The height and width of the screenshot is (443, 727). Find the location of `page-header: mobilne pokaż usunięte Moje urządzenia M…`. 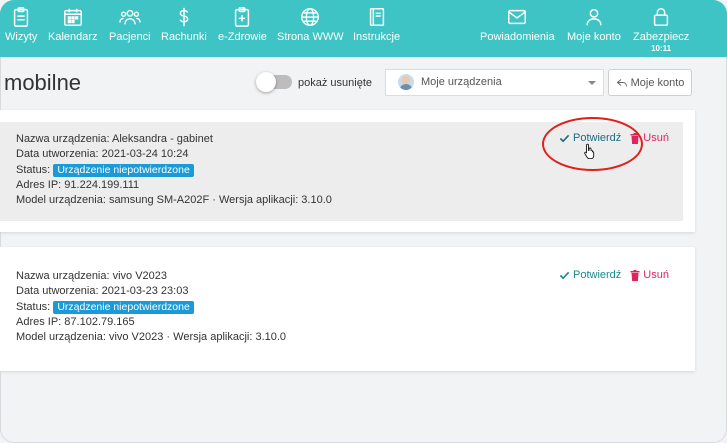

page-header: mobilne pokaż usunięte Moje urządzenia M… is located at coordinates (363, 82).